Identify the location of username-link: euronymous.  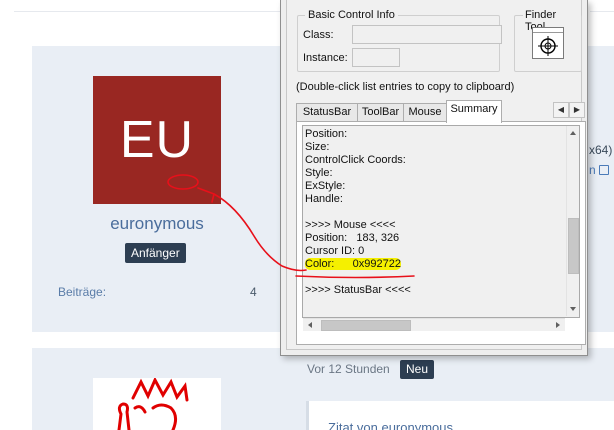
(157, 224).